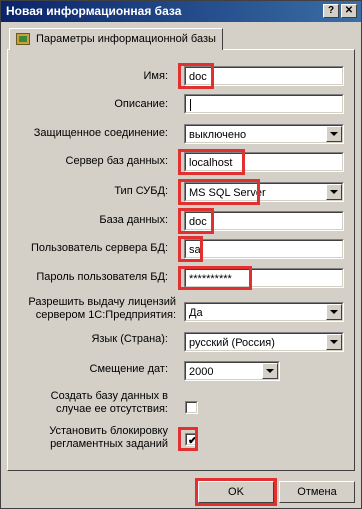 This screenshot has height=509, width=362. What do you see at coordinates (128, 369) in the screenshot?
I see `date-offset-label: Смещение дат:` at bounding box center [128, 369].